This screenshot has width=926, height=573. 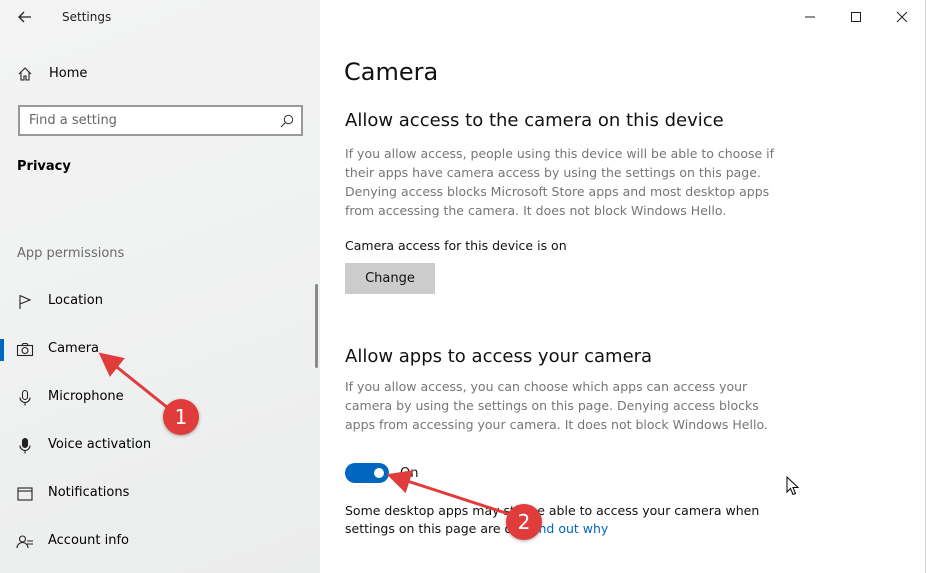 I want to click on sidebar-item-location: Location, so click(x=158, y=301).